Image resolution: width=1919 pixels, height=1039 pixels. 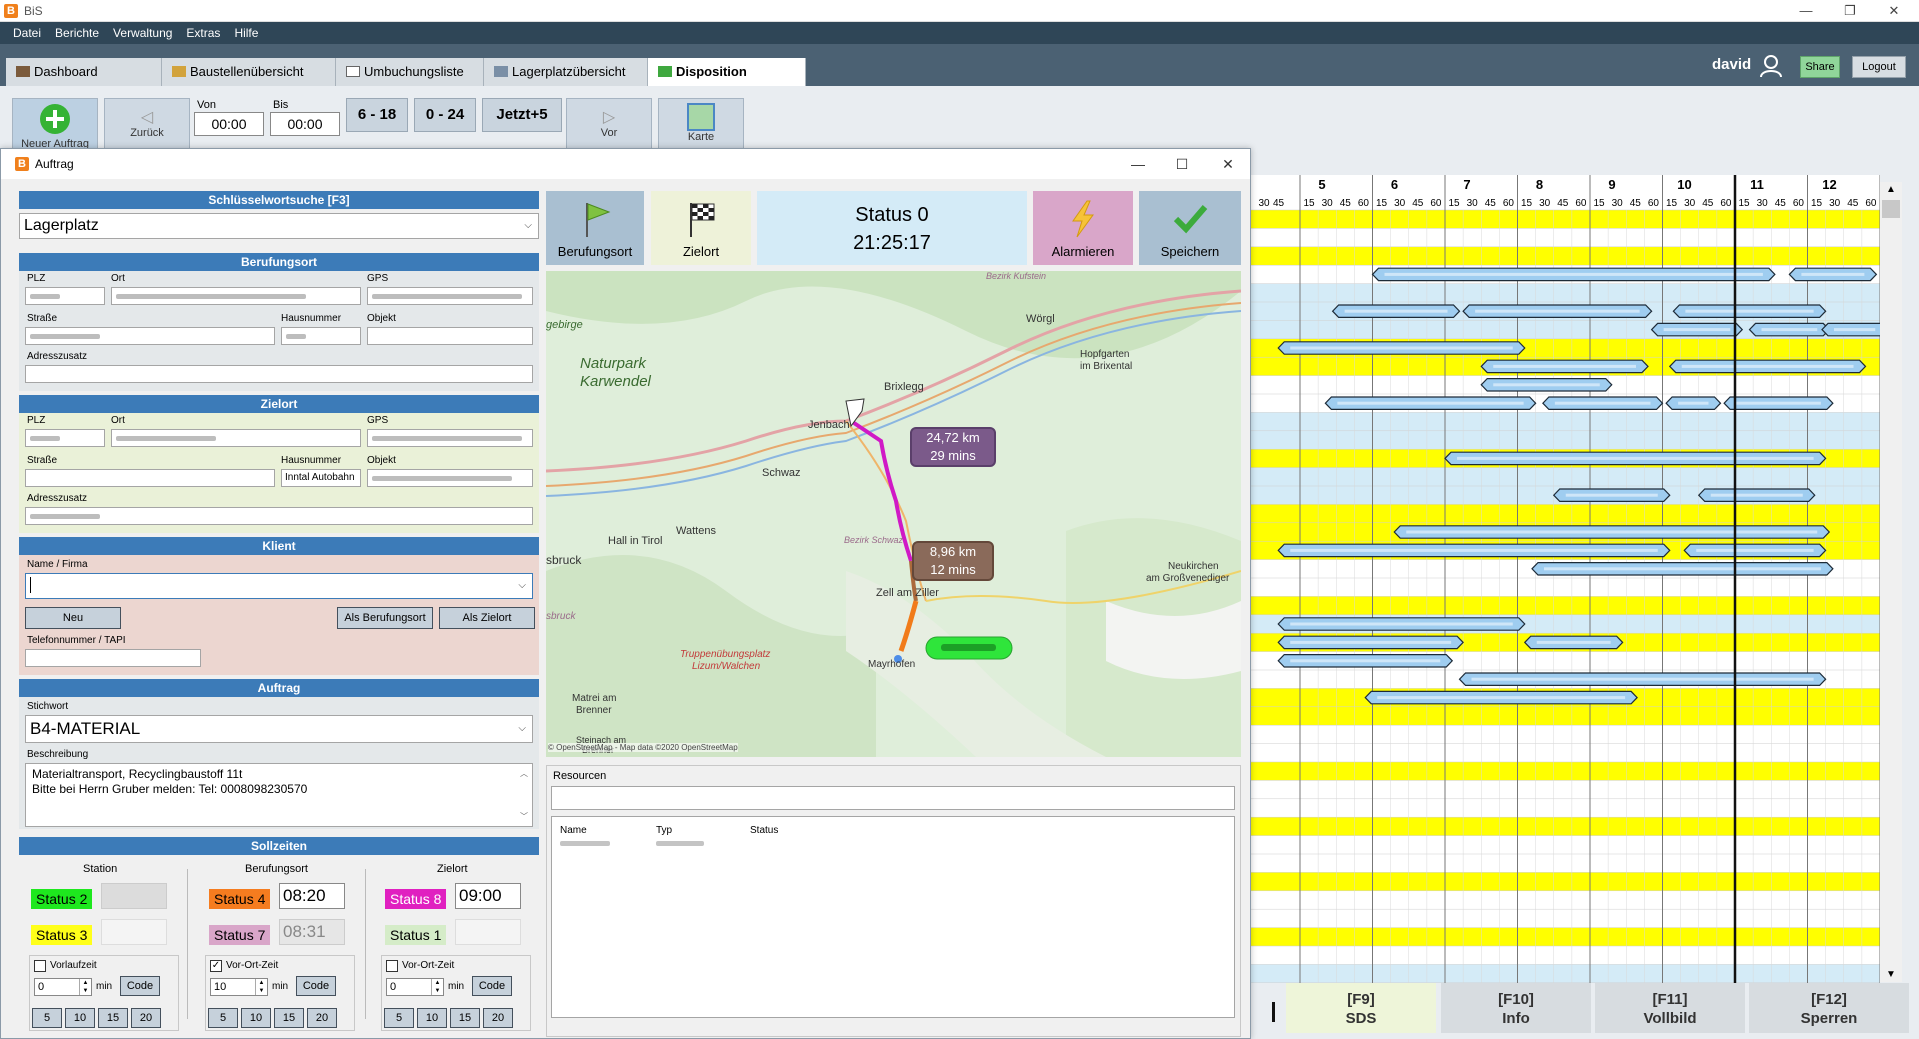 I want to click on zielort-strasse-input, so click(x=150, y=478).